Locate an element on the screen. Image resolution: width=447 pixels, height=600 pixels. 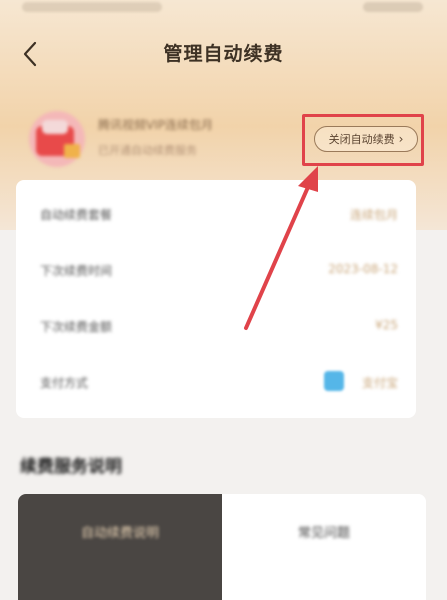
membership-summary: 腾讯视频VIP连续包月 已开通自动续费服务 is located at coordinates (156, 143).